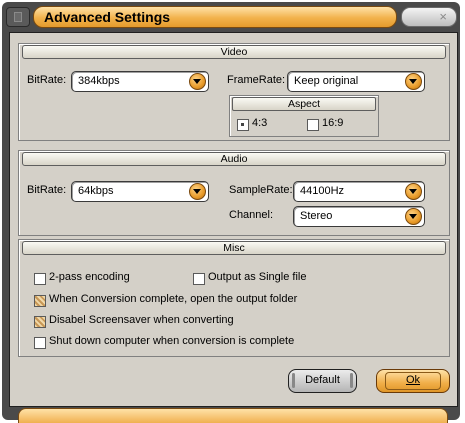  Describe the element at coordinates (304, 104) in the screenshot. I see `aspect-header: Aspect` at that location.